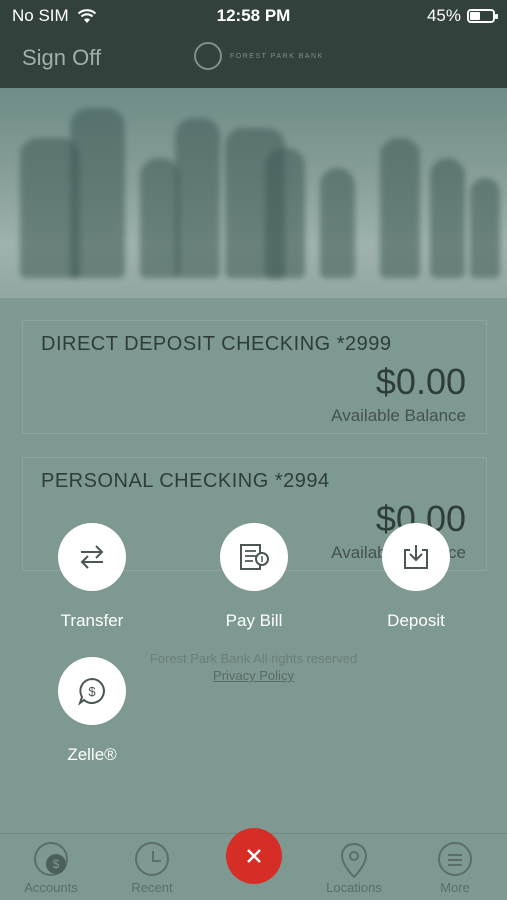 The image size is (507, 900). I want to click on location-pin-icon, so click(354, 860).